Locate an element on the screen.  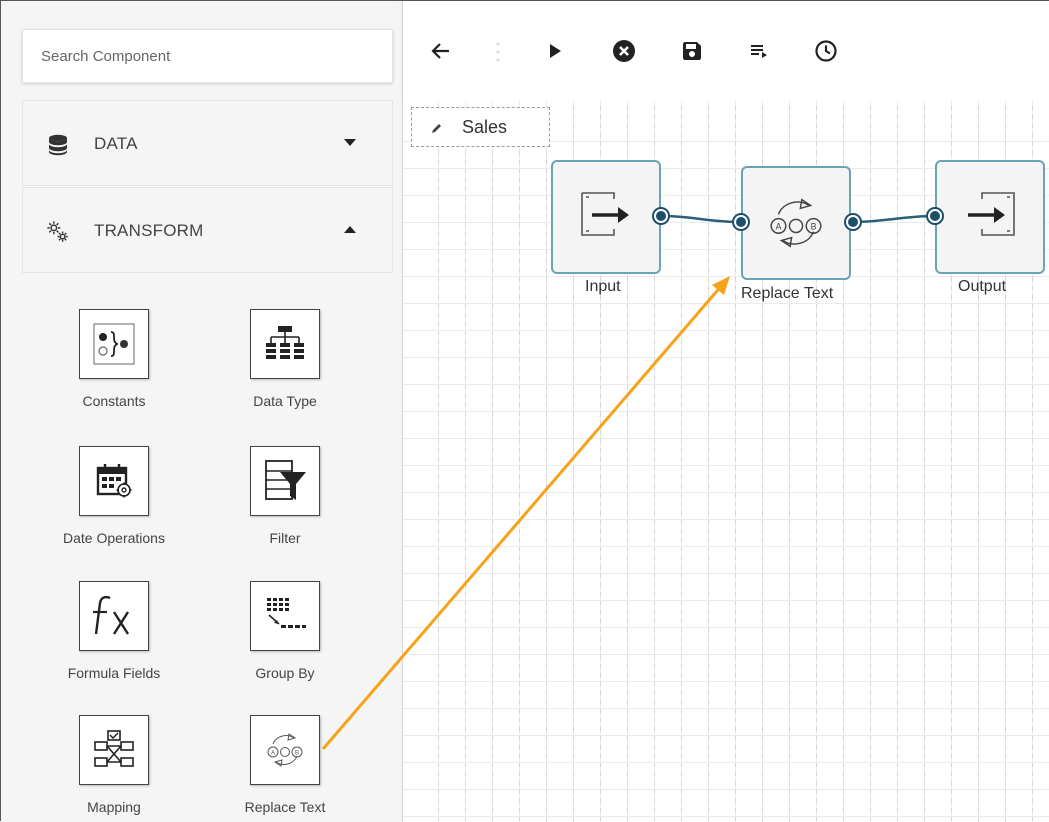
data-type-icon is located at coordinates (285, 342).